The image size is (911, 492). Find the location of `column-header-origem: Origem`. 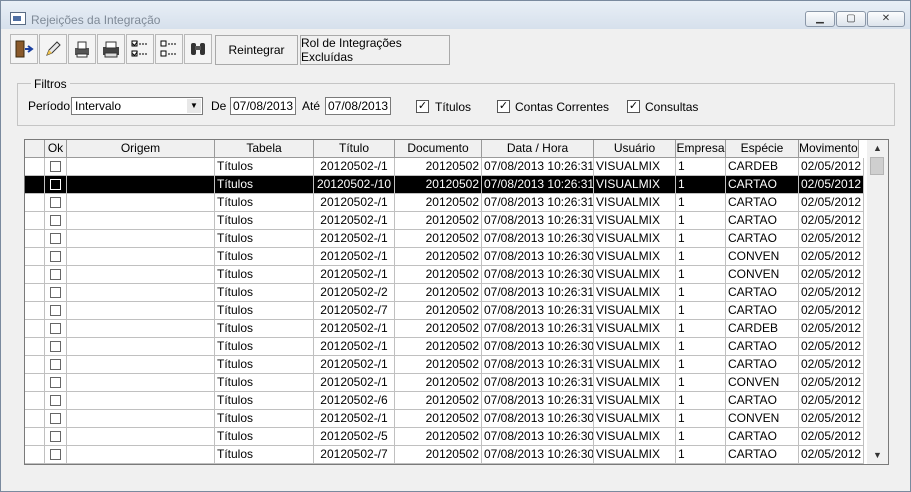

column-header-origem: Origem is located at coordinates (141, 149).